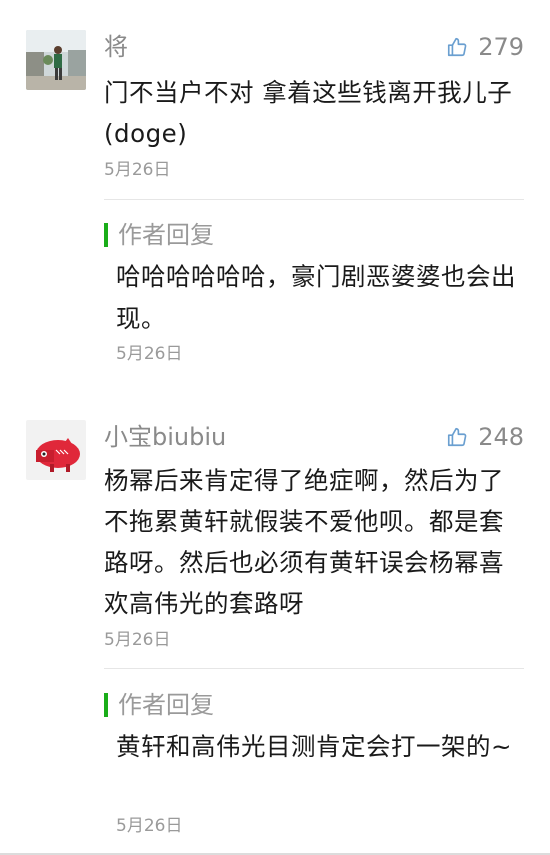  What do you see at coordinates (165, 437) in the screenshot?
I see `comment-username: 小宝biubiu` at bounding box center [165, 437].